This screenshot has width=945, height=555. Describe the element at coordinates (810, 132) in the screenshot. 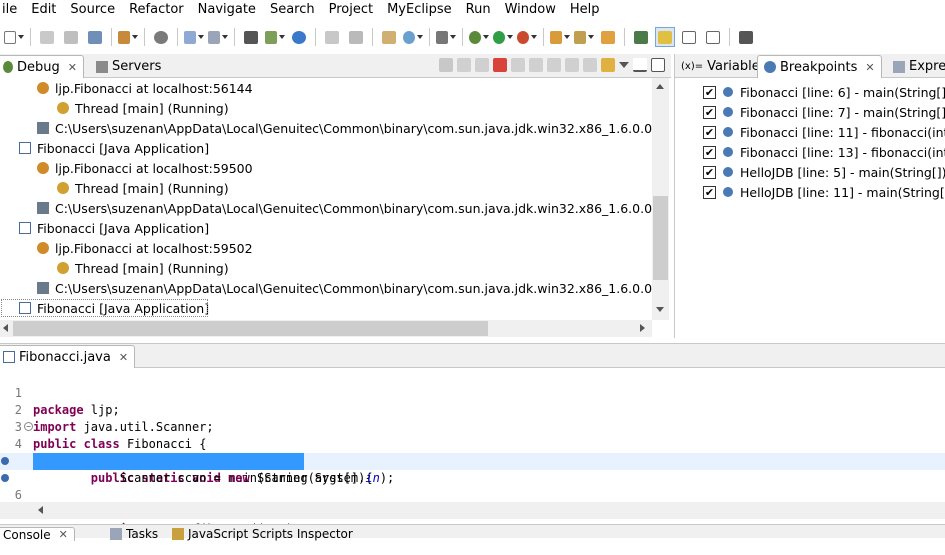

I see `breakpoint-item: ✔ Fibonacci [line: 11] - fibonacci(int)` at that location.